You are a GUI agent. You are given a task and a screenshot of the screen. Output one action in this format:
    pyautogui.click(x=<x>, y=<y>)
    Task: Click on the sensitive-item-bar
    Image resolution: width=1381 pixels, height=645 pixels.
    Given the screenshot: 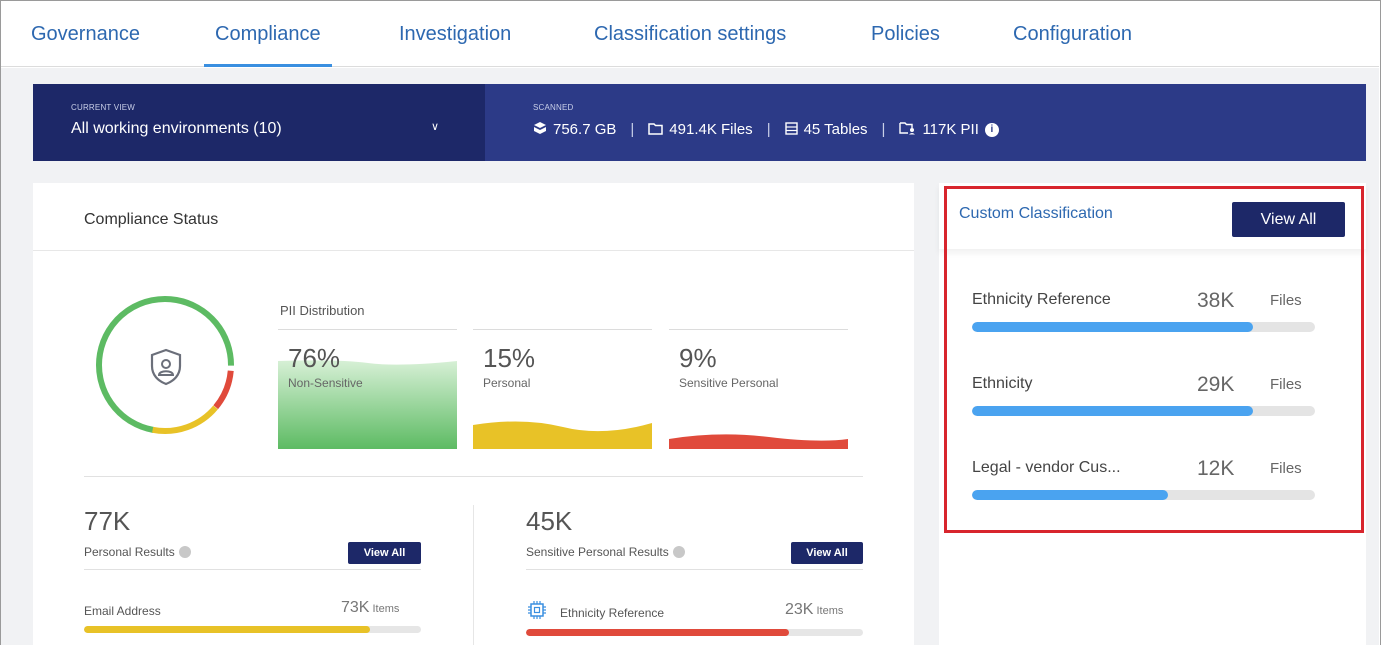 What is the action you would take?
    pyautogui.click(x=694, y=632)
    